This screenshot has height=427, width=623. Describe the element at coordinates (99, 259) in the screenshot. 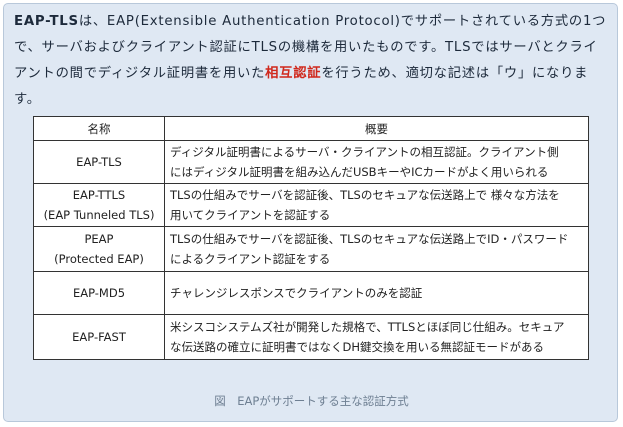

I see `method-name-sub: (Protected EAP)` at that location.